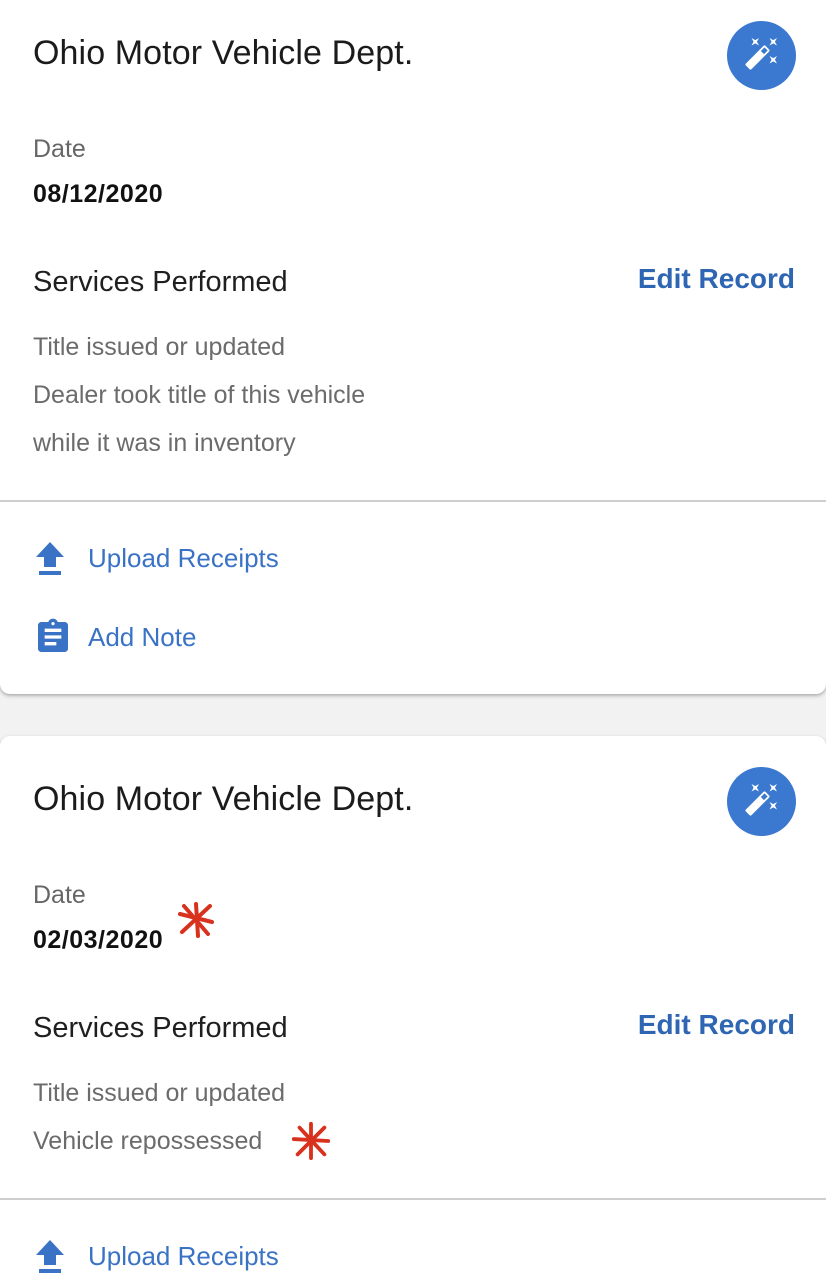 This screenshot has width=826, height=1277. What do you see at coordinates (164, 443) in the screenshot?
I see `service-item: while it was in inventory` at bounding box center [164, 443].